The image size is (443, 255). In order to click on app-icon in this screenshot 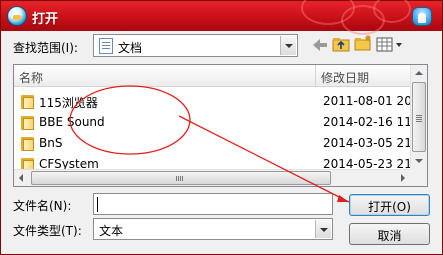, I will do `click(17, 16)`.